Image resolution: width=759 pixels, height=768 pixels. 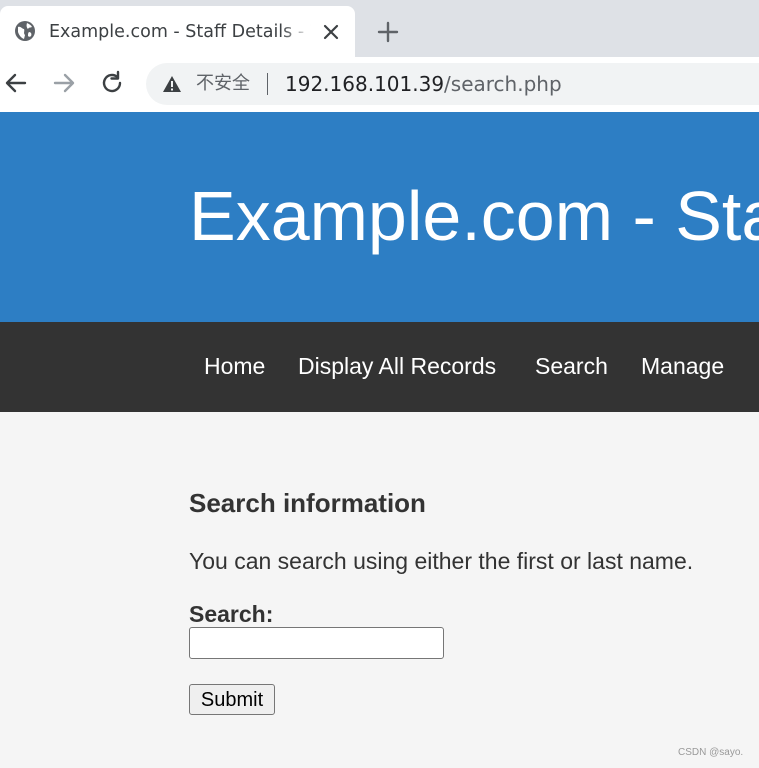 What do you see at coordinates (172, 84) in the screenshot?
I see `warning-icon` at bounding box center [172, 84].